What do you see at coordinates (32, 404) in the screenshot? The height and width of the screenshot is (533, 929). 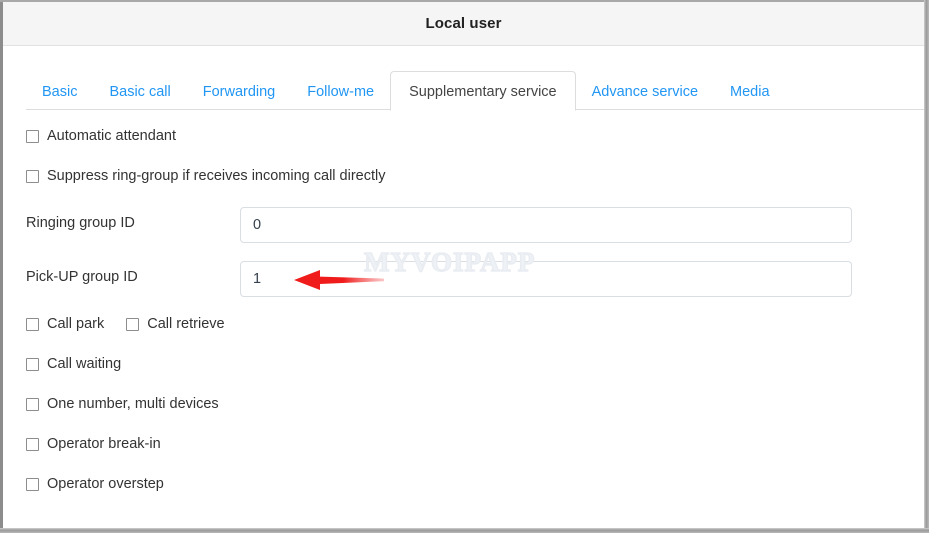 I see `checkbox-one-number-multi-devices` at bounding box center [32, 404].